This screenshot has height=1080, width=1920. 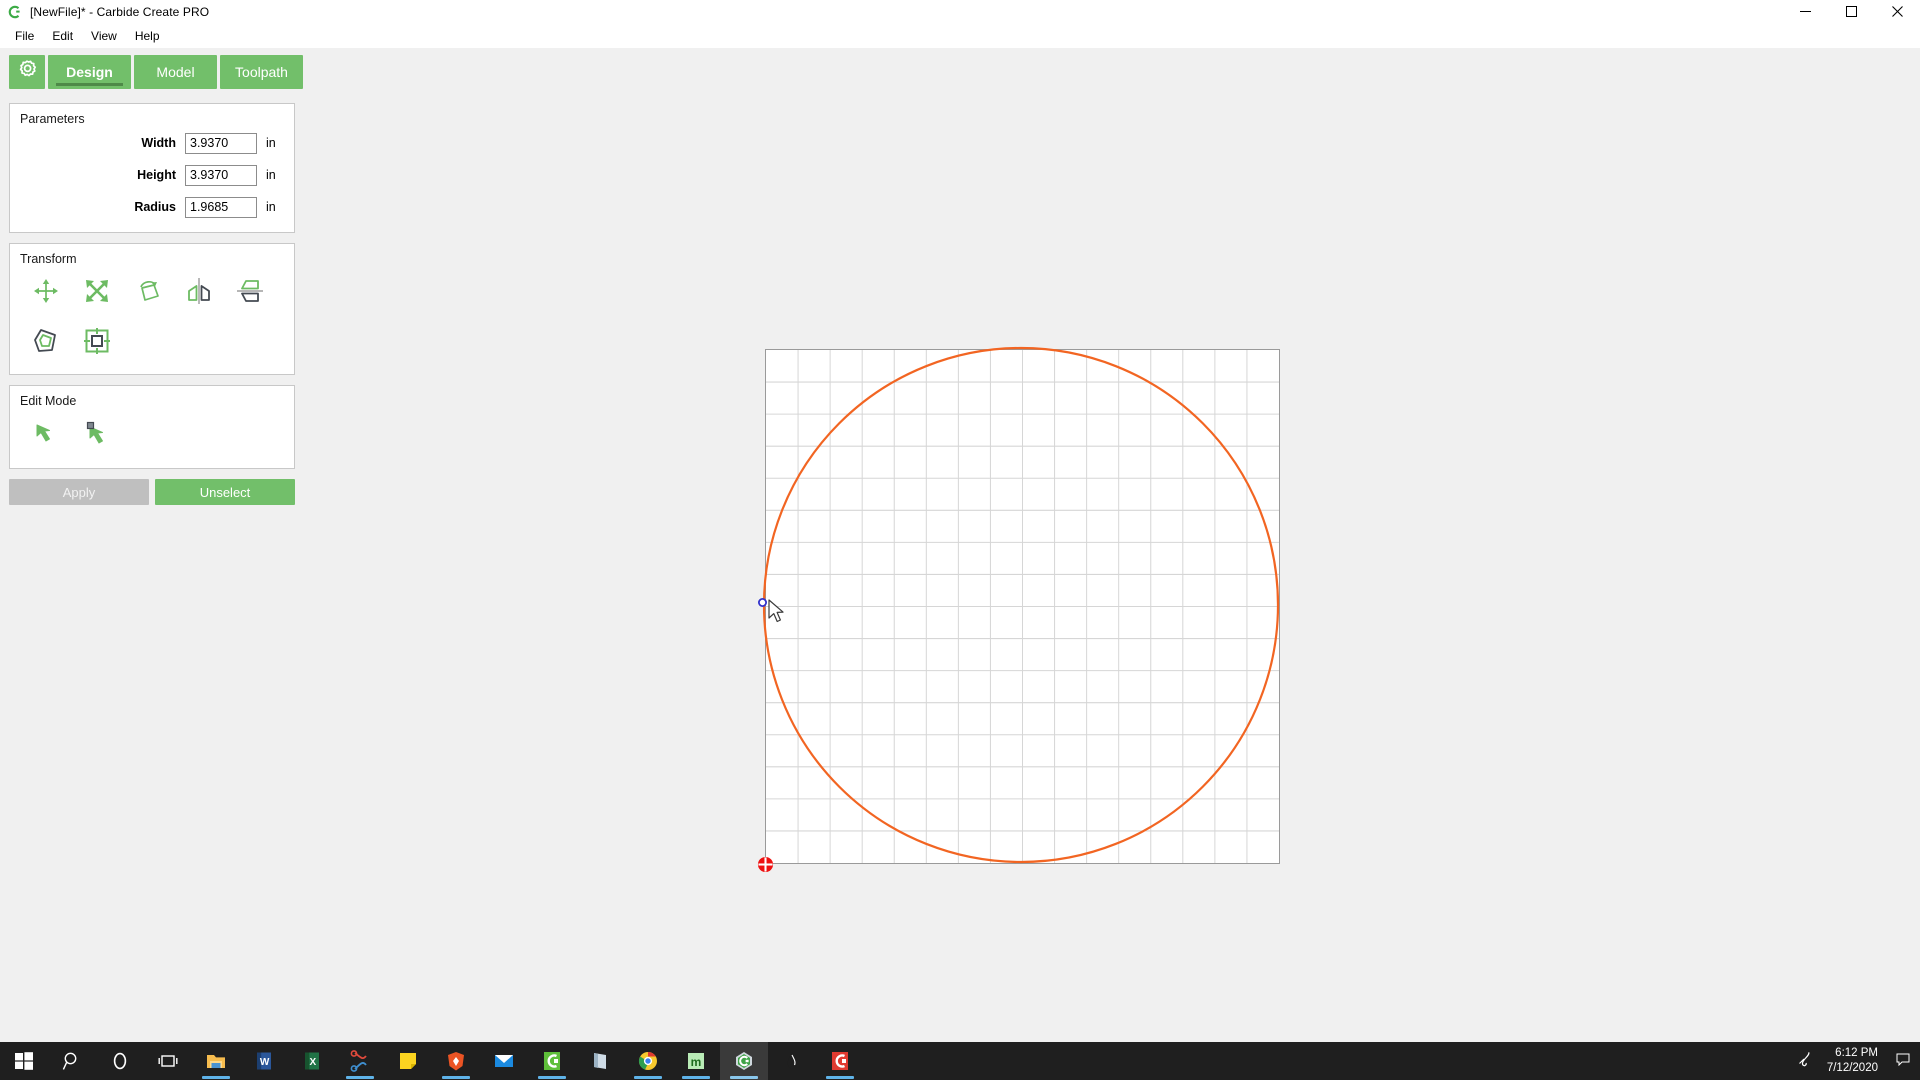 What do you see at coordinates (79, 492) in the screenshot?
I see `apply-button: Apply` at bounding box center [79, 492].